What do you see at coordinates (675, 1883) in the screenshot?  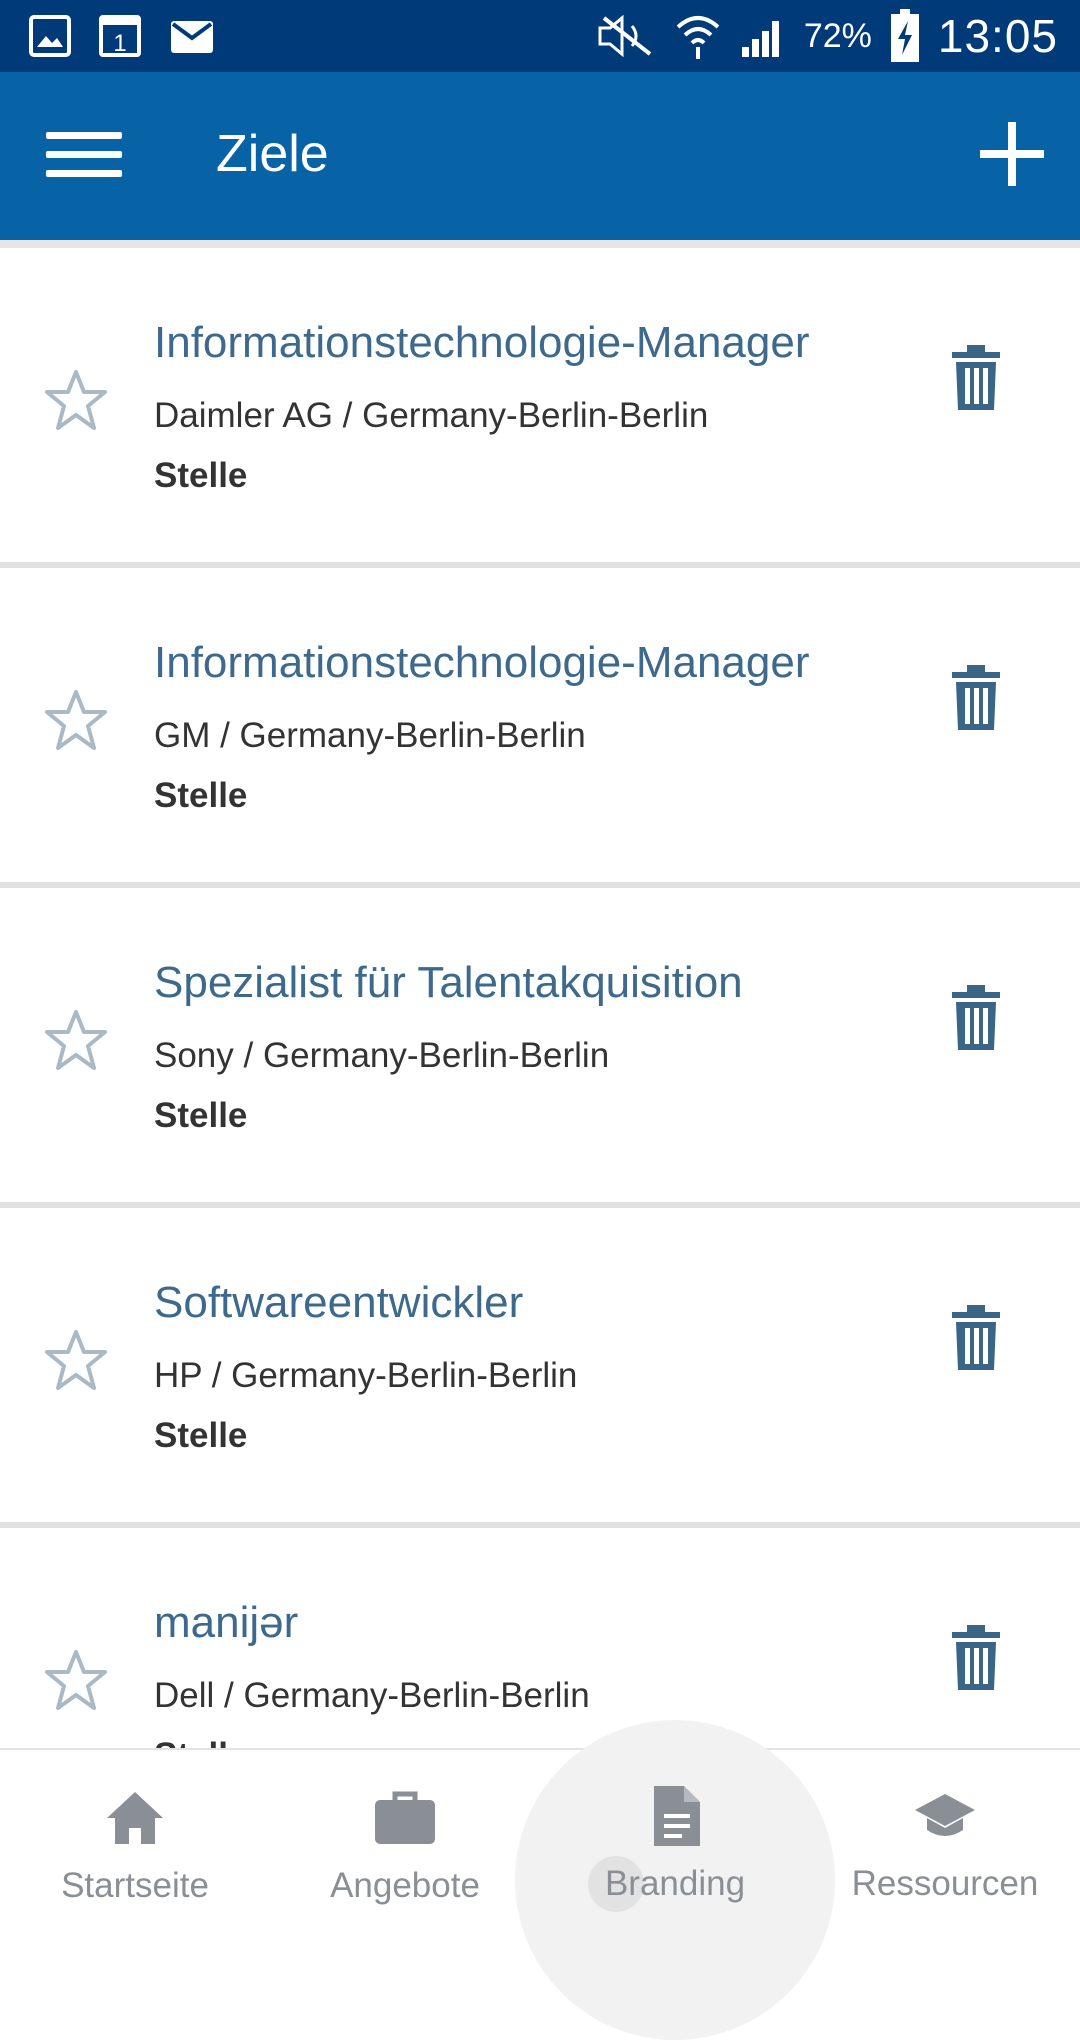 I see `nav-label: Branding` at bounding box center [675, 1883].